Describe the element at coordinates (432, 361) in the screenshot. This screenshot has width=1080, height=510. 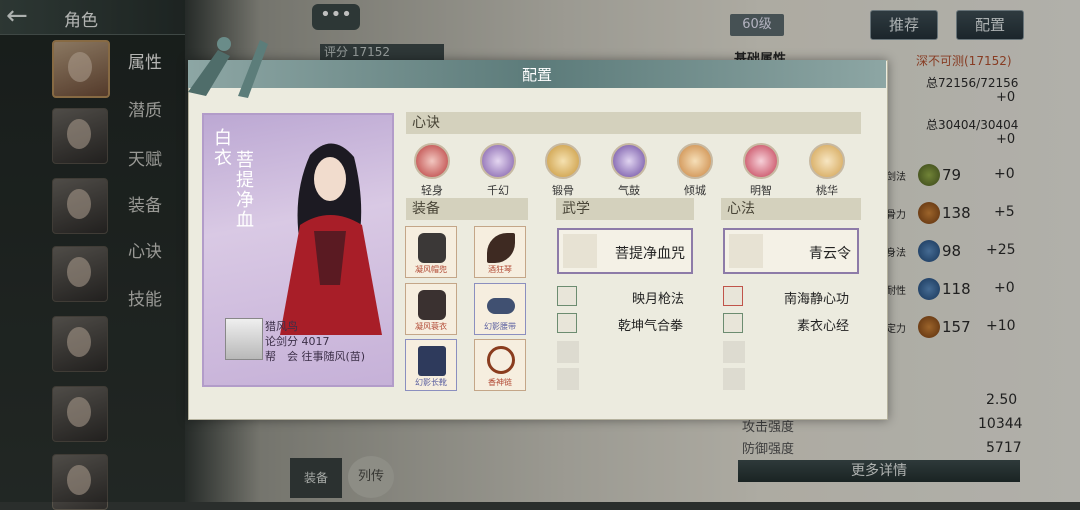
I see `boots-icon` at that location.